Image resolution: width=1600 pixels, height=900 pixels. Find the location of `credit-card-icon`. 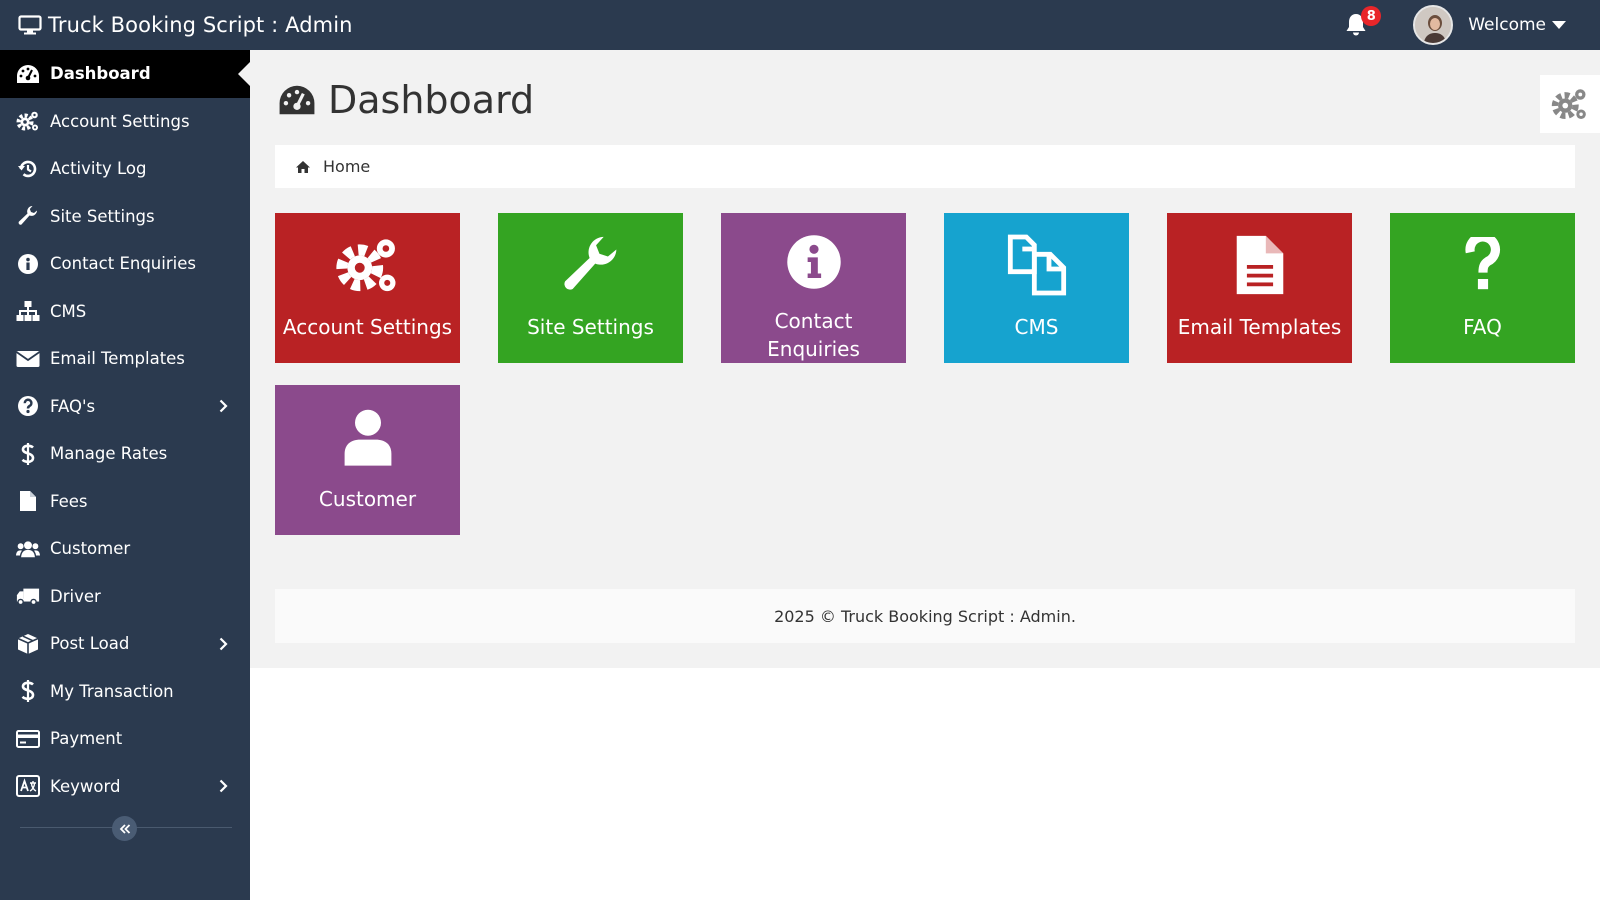

credit-card-icon is located at coordinates (28, 739).